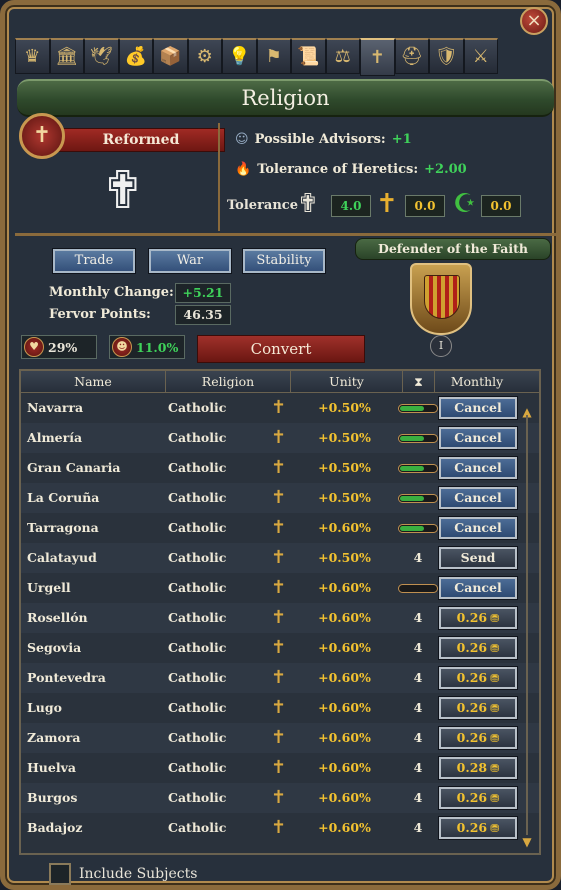 This screenshot has width=561, height=890. I want to click on flag-icon: ⚑, so click(273, 56).